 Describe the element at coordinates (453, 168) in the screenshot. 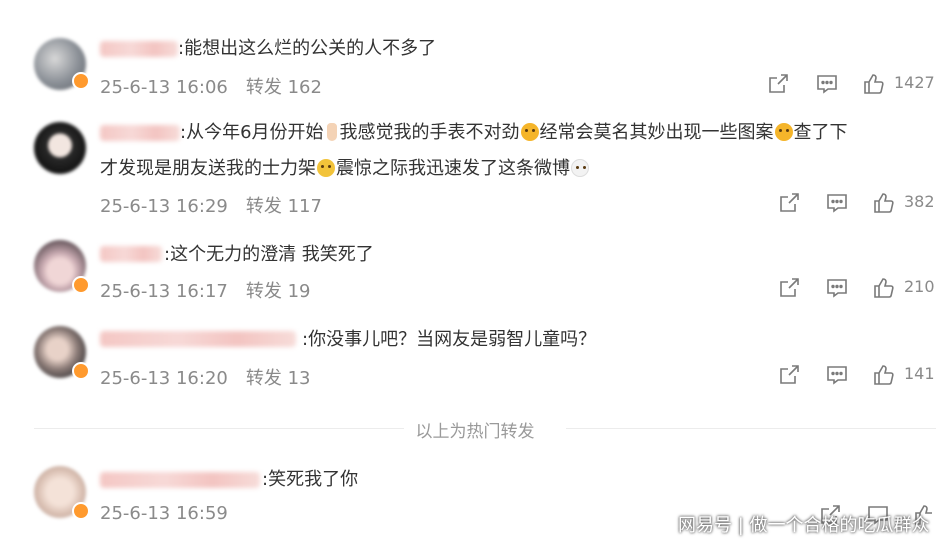

I see `text-segment: 震惊之际我迅速发了这条微博` at that location.